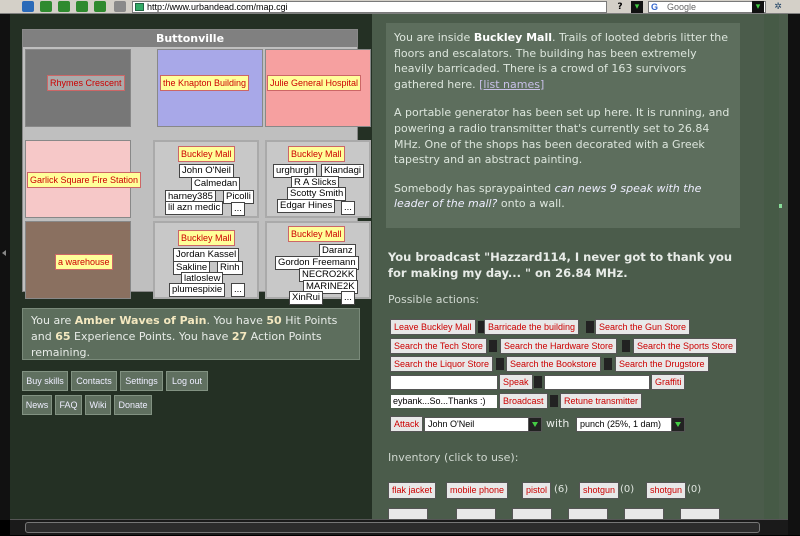 The image size is (800, 536). Describe the element at coordinates (444, 382) in the screenshot. I see `speak-input` at that location.